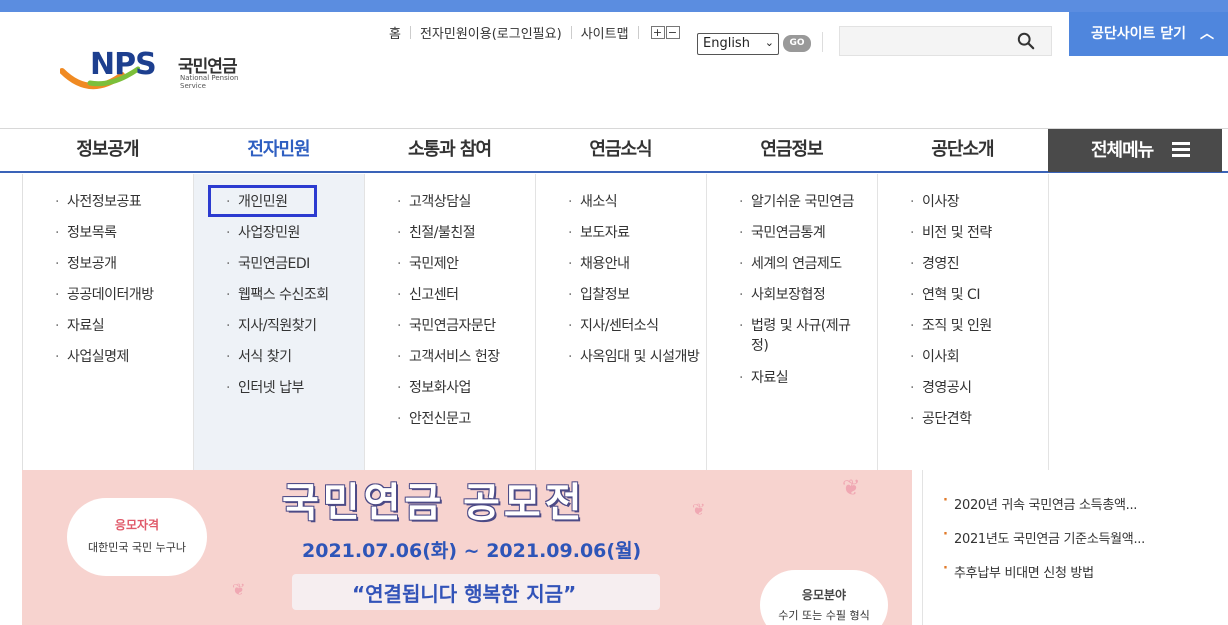 Image resolution: width=1228 pixels, height=625 pixels. What do you see at coordinates (137, 525) in the screenshot?
I see `eligibility-heading: 응모자격` at bounding box center [137, 525].